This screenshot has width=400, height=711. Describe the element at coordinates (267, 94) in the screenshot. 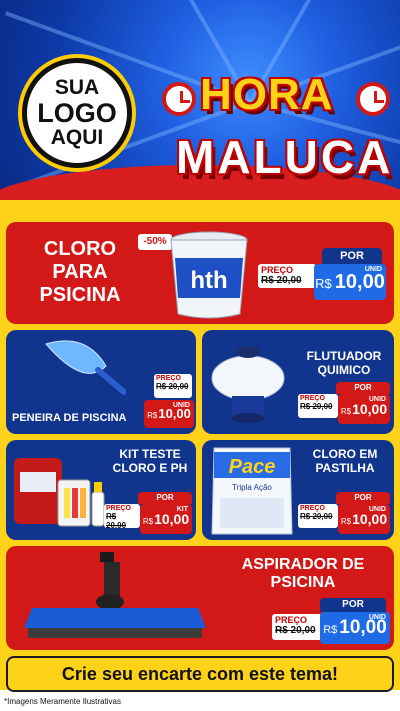

I see `title-hora: HORA` at that location.